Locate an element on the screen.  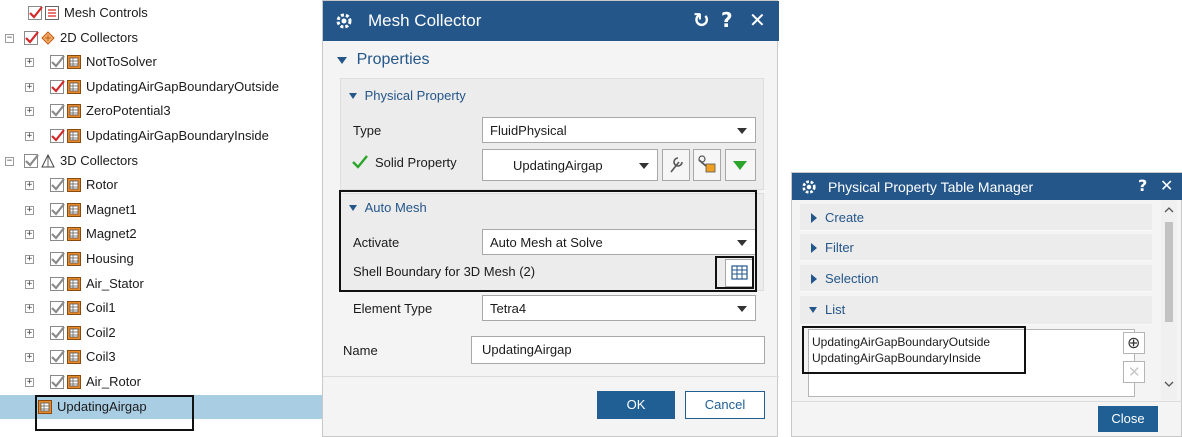
ok-button: OK is located at coordinates (636, 405).